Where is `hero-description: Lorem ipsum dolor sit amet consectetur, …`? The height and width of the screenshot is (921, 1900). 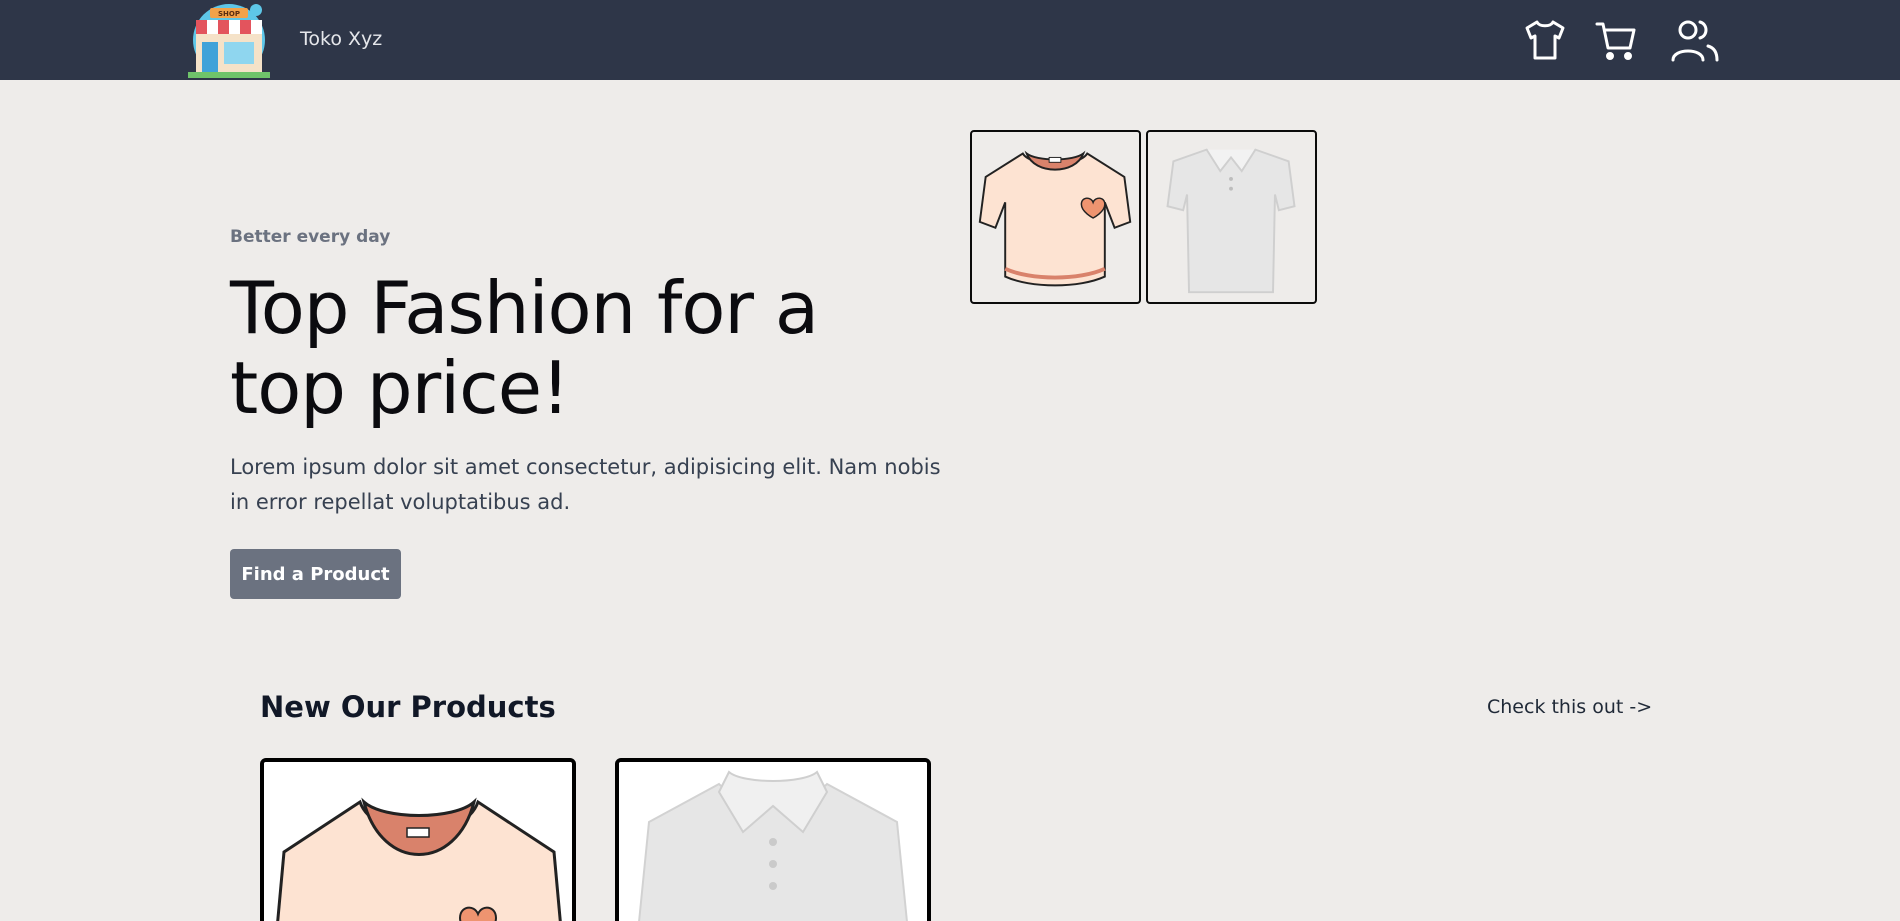 hero-description: Lorem ipsum dolor sit amet consectetur, … is located at coordinates (585, 484).